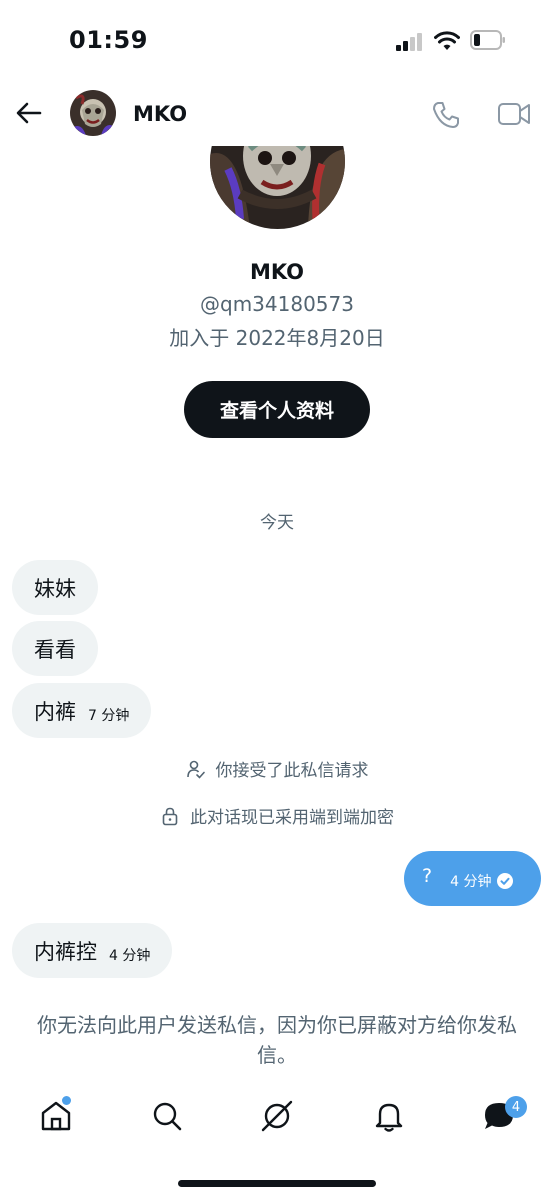 This screenshot has width=554, height=1200. What do you see at coordinates (292, 818) in the screenshot?
I see `encryption-text: 此对话现已采用端到端加密` at bounding box center [292, 818].